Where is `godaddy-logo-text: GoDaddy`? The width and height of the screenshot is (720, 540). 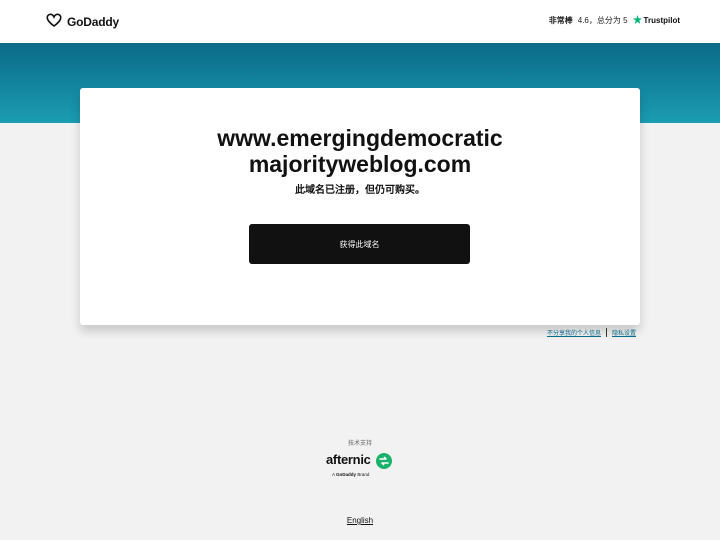
godaddy-logo-text: GoDaddy is located at coordinates (93, 22).